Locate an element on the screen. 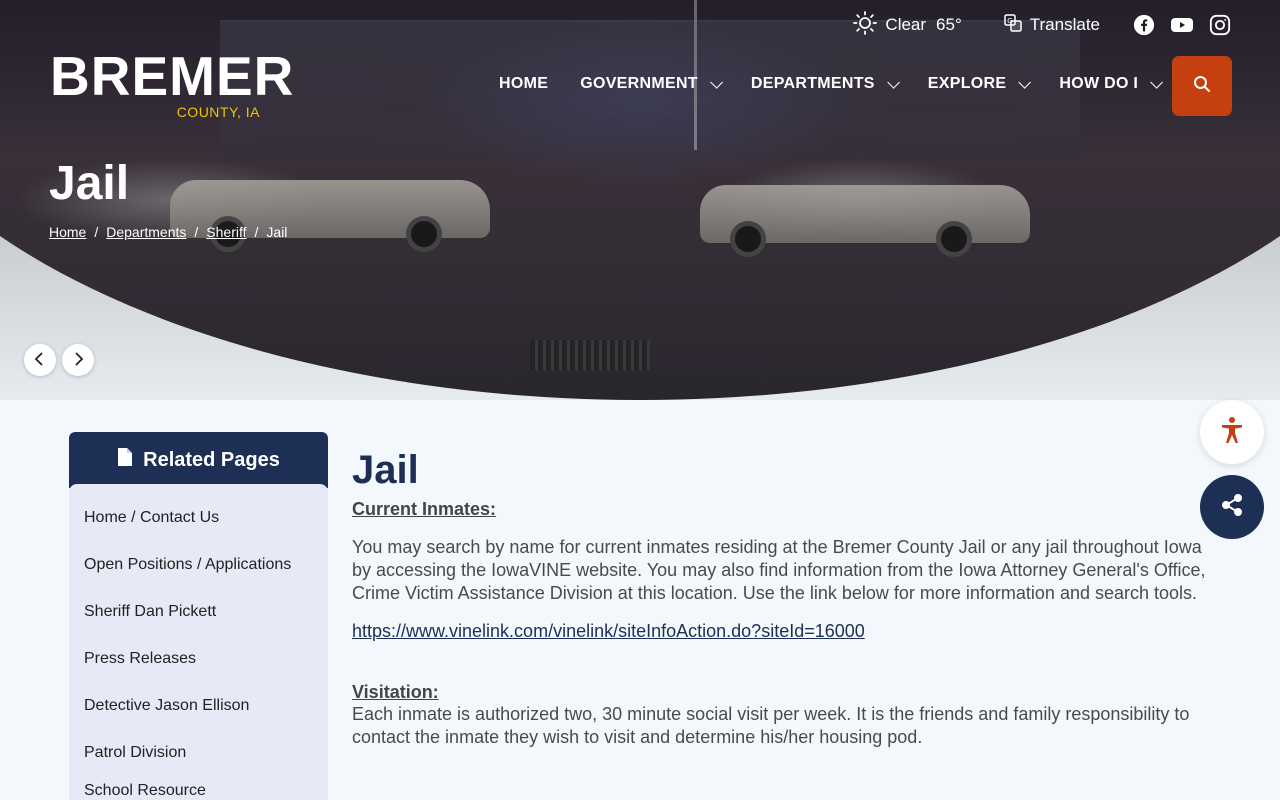 The image size is (1280, 800). breadcrumb: Home / Departments / Sheriff / Jail is located at coordinates (168, 232).